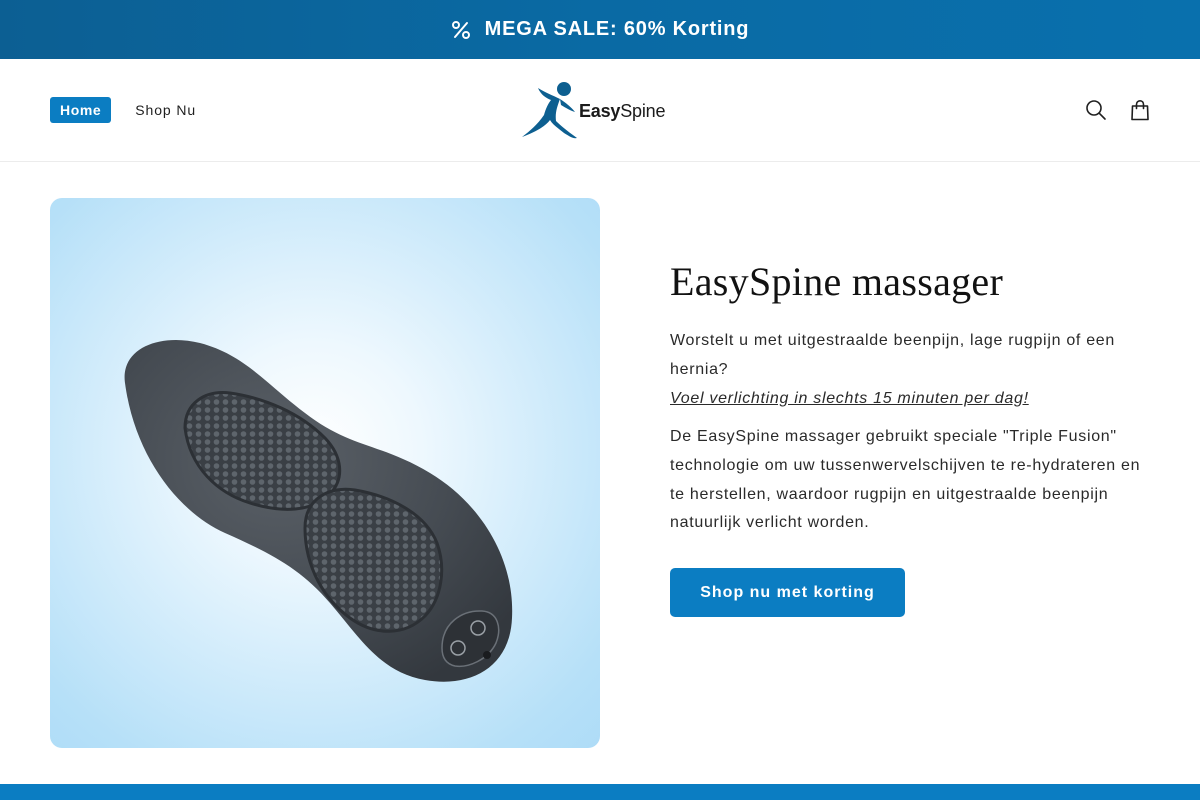  I want to click on main-nav: Home Shop Nu, so click(123, 110).